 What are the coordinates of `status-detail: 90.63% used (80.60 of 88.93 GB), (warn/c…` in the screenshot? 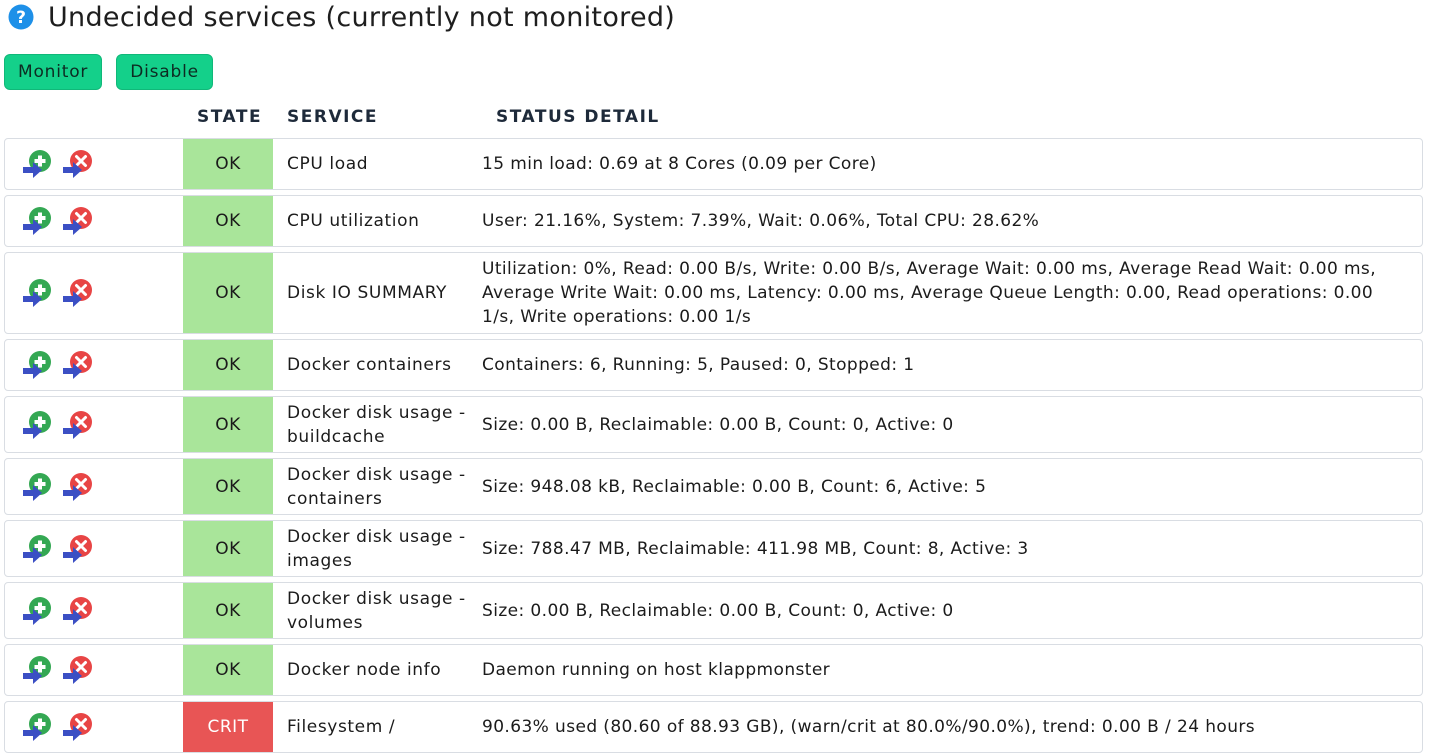 It's located at (869, 727).